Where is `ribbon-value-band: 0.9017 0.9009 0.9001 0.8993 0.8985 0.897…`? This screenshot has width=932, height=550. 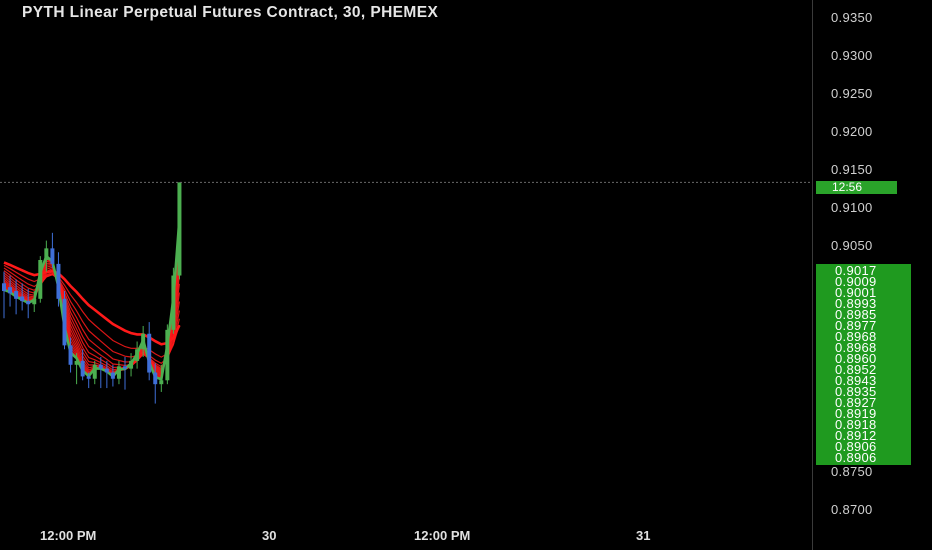 ribbon-value-band: 0.9017 0.9009 0.9001 0.8993 0.8985 0.897… is located at coordinates (863, 364).